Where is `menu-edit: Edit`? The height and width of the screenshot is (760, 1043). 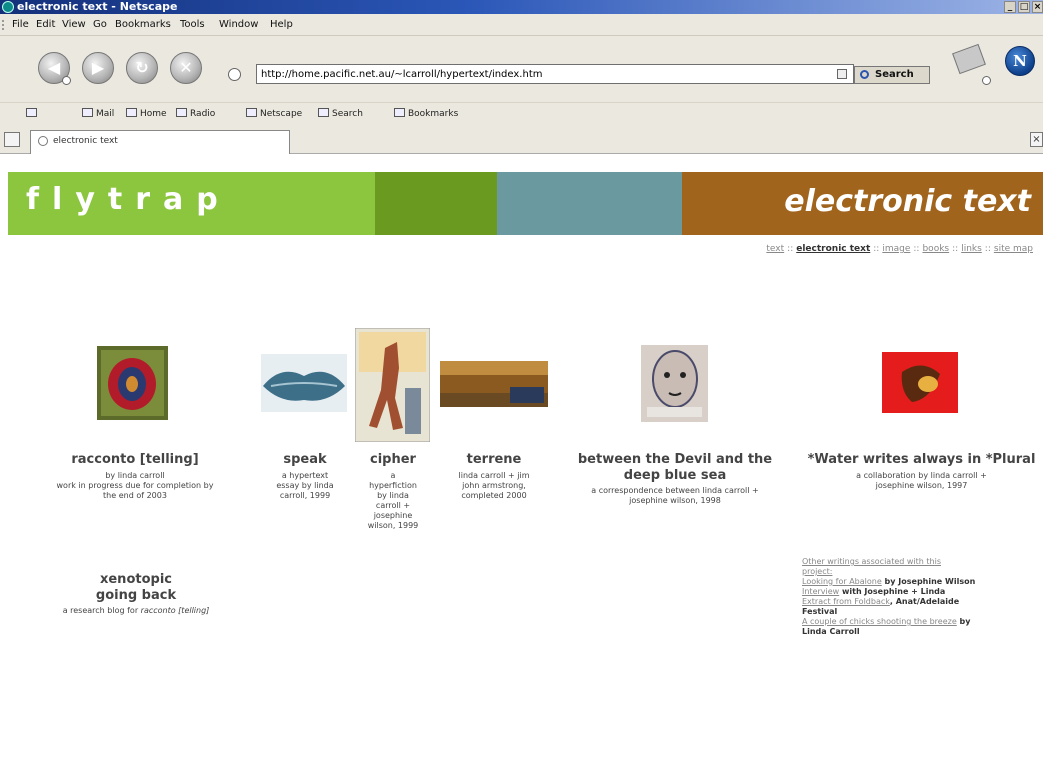 menu-edit: Edit is located at coordinates (45, 24).